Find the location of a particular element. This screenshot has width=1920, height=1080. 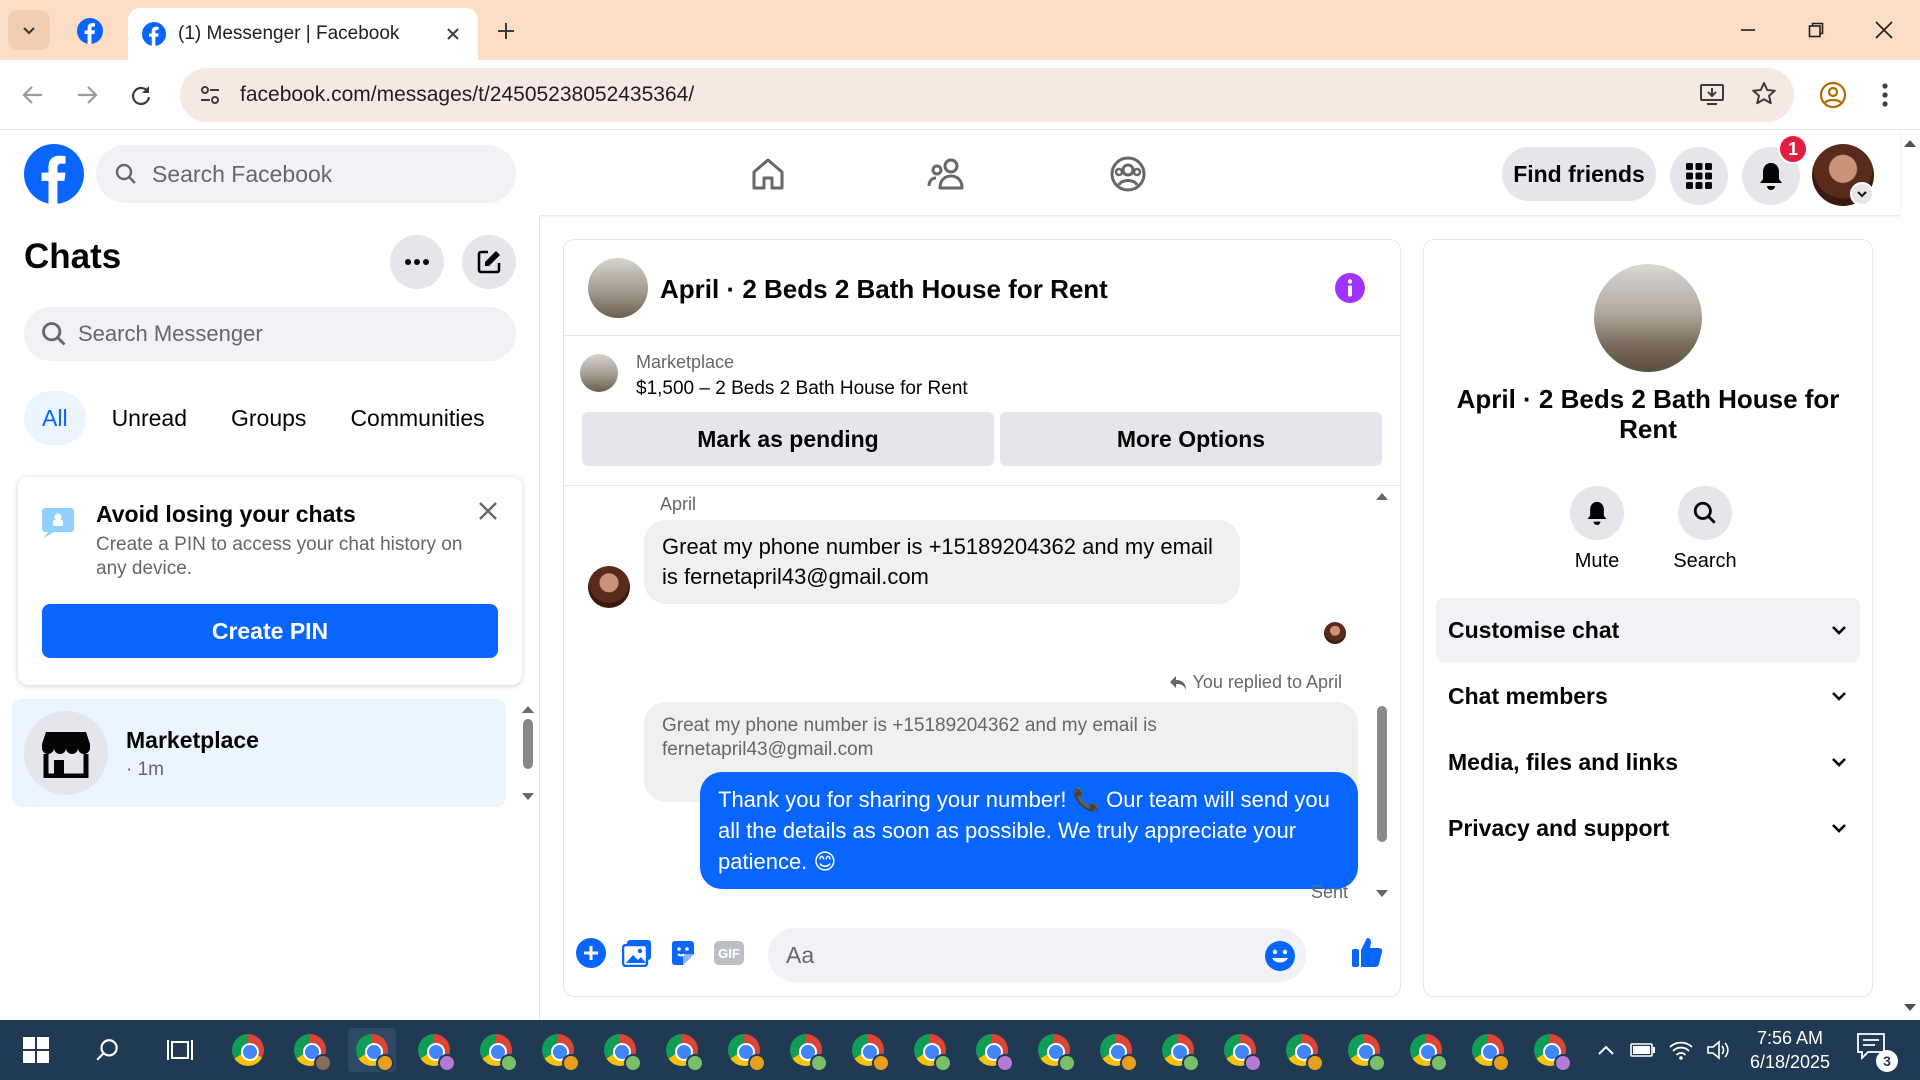

details-avatar is located at coordinates (1648, 318).